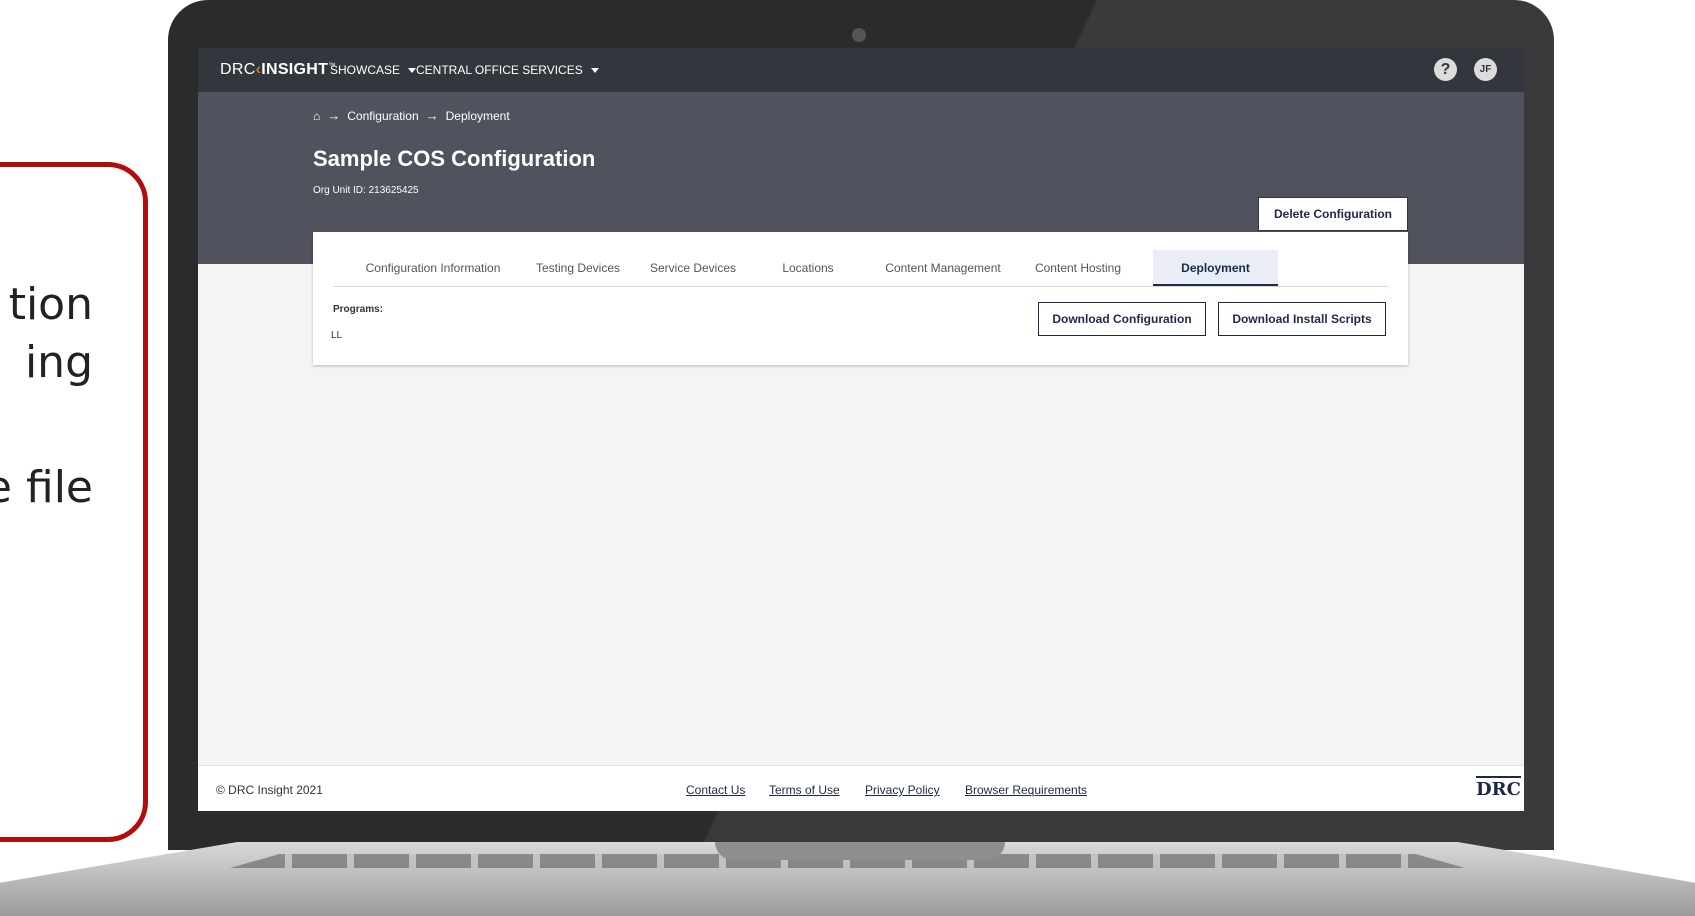 This screenshot has height=916, width=1695. I want to click on page-title: Sample COS Configuration, so click(454, 158).